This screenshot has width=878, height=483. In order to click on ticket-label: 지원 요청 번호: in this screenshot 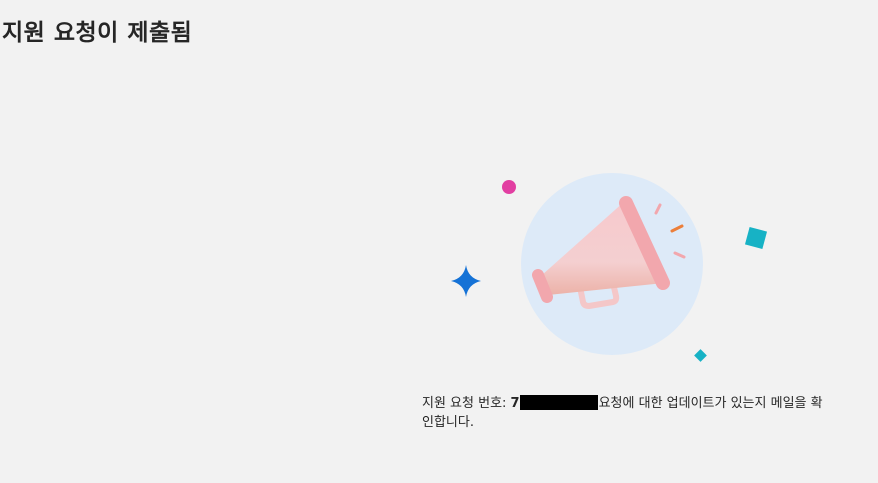, I will do `click(464, 403)`.